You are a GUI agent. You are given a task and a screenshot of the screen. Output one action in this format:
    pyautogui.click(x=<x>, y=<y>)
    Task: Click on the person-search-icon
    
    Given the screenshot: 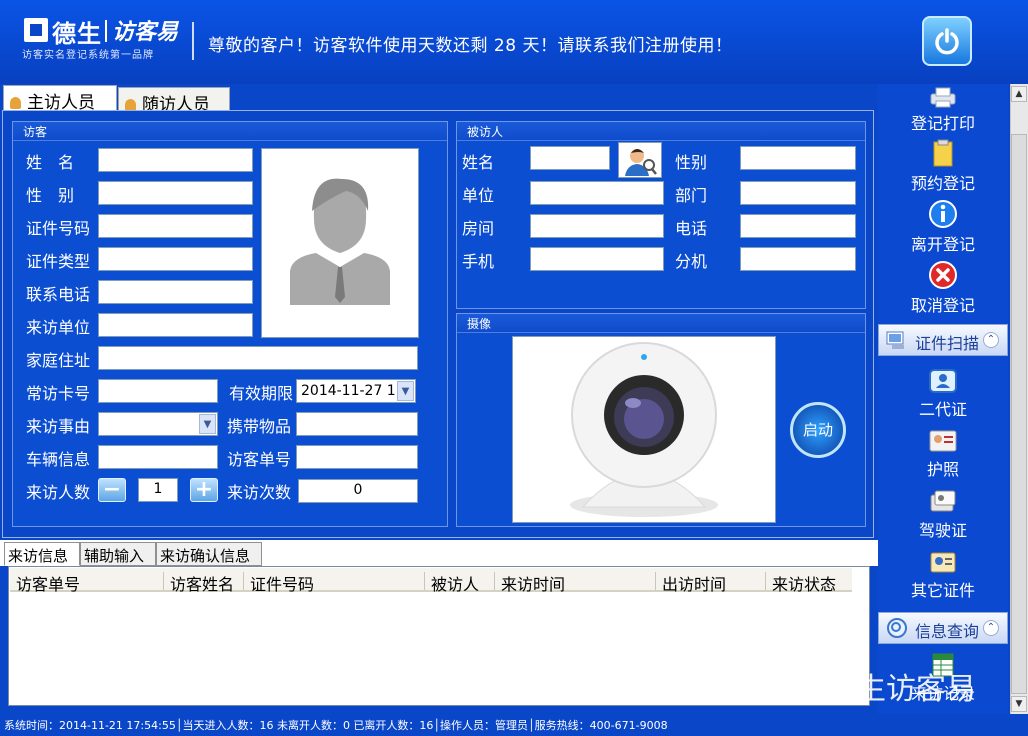 What is the action you would take?
    pyautogui.click(x=641, y=162)
    